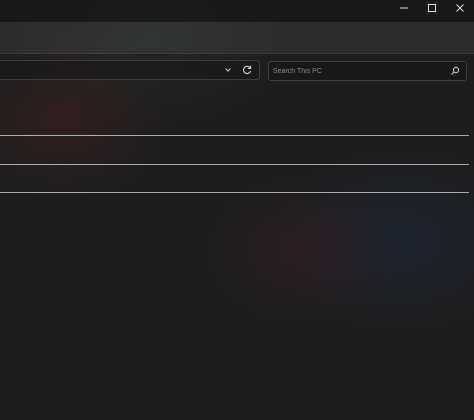  What do you see at coordinates (455, 71) in the screenshot?
I see `search-icon` at bounding box center [455, 71].